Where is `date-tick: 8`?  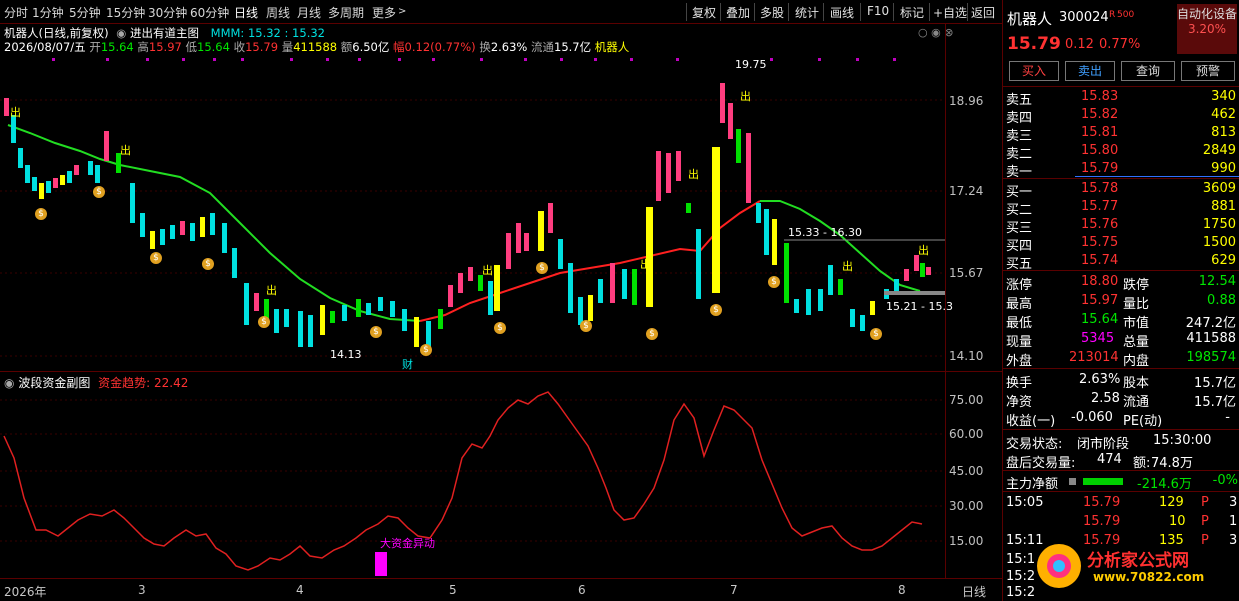
date-tick: 8 is located at coordinates (902, 590).